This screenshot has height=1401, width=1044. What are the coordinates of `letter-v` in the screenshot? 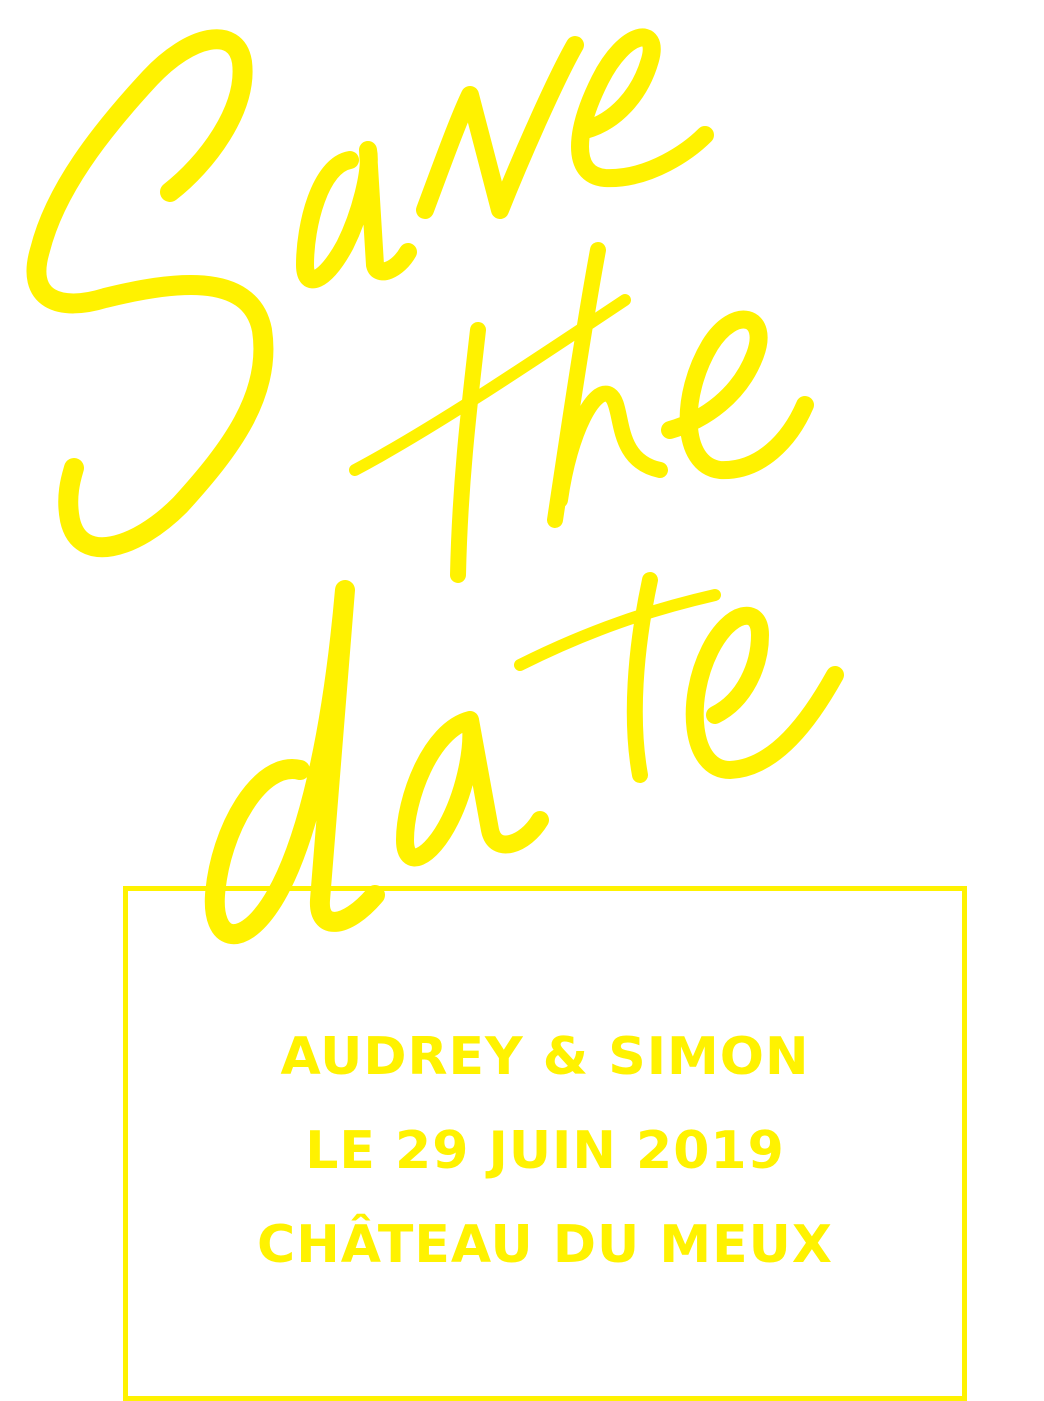 It's located at (500, 127).